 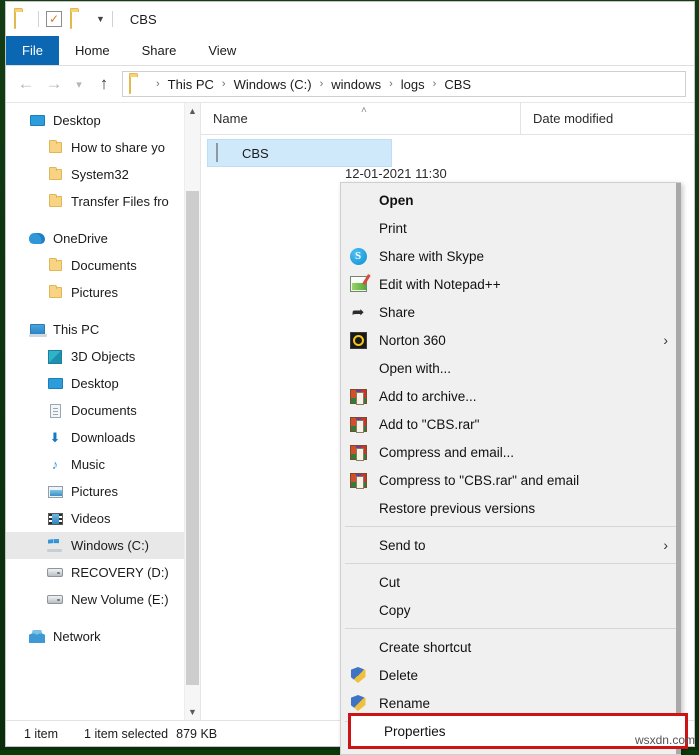 I want to click on menu-item-label: Copy, so click(x=395, y=610).